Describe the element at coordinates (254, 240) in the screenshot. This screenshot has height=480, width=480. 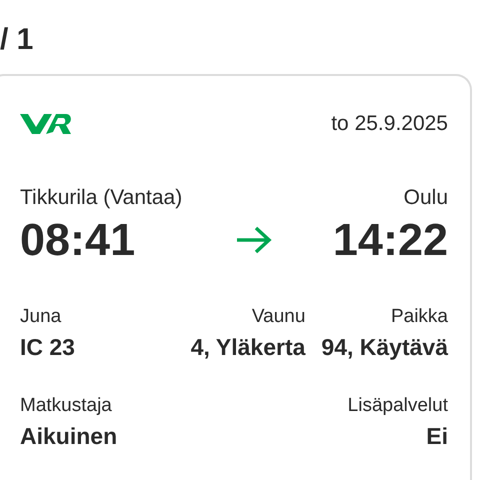
I see `arrow-right-icon` at that location.